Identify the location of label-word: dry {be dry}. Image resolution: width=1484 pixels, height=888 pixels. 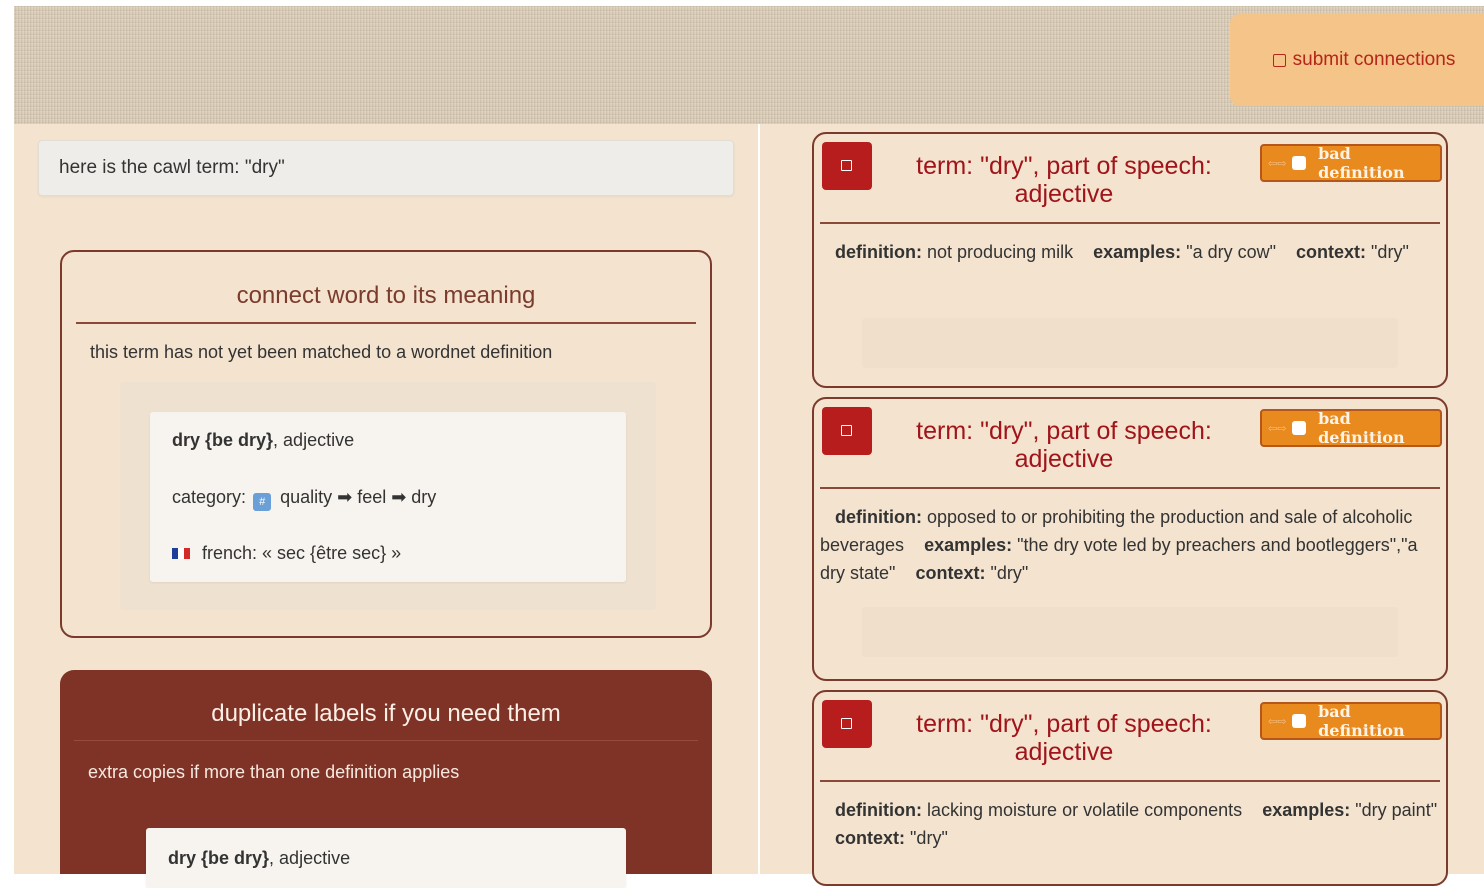
(223, 440).